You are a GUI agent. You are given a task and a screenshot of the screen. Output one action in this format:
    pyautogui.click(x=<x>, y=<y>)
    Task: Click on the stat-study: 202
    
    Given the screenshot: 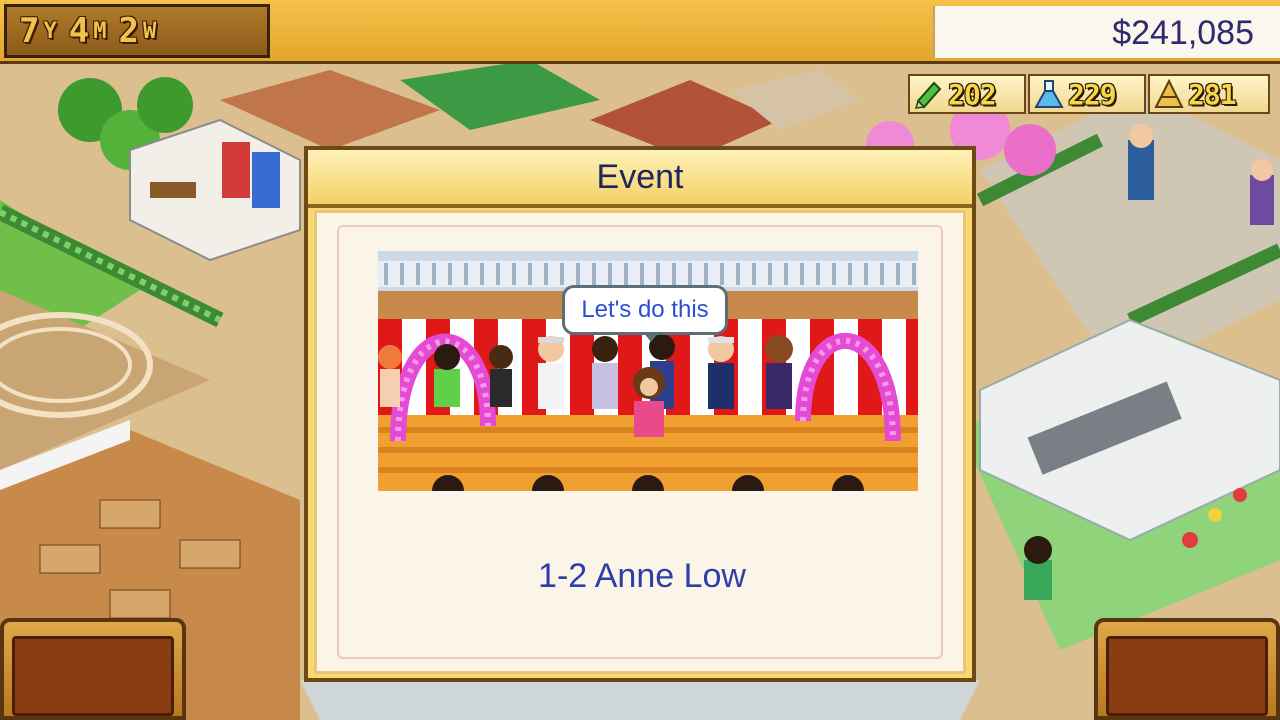 What is the action you would take?
    pyautogui.click(x=967, y=94)
    